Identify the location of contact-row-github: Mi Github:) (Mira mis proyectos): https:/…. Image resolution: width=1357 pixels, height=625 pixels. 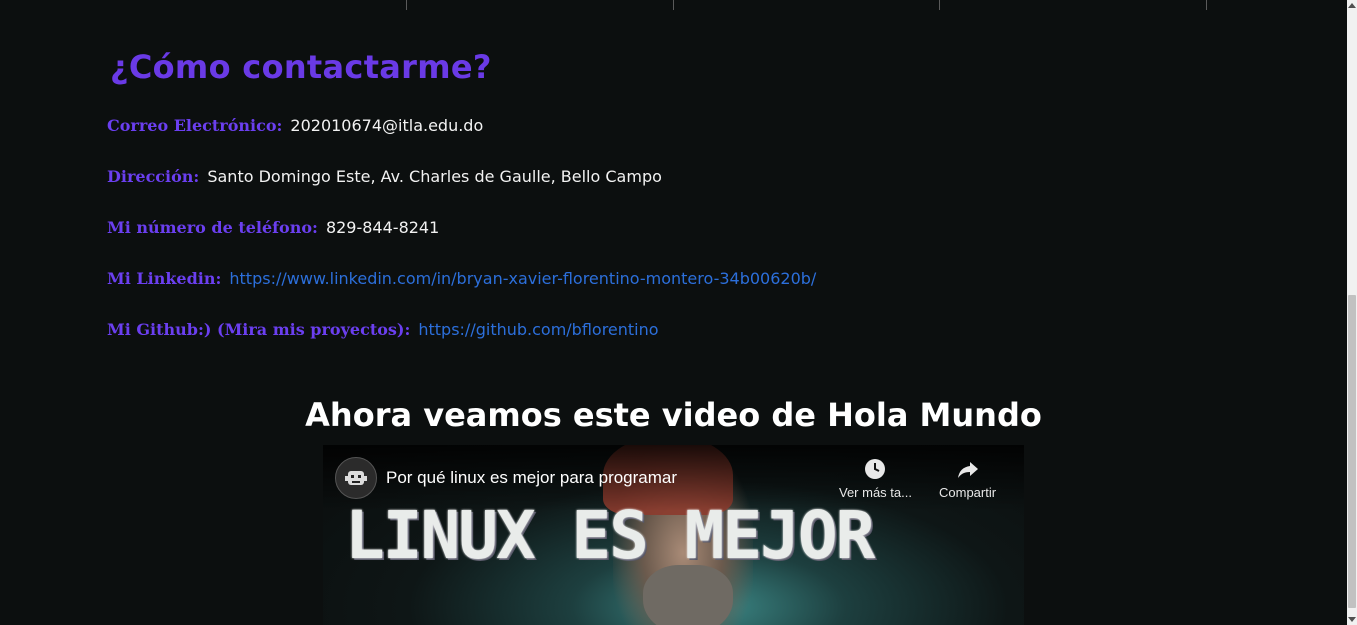
(383, 329).